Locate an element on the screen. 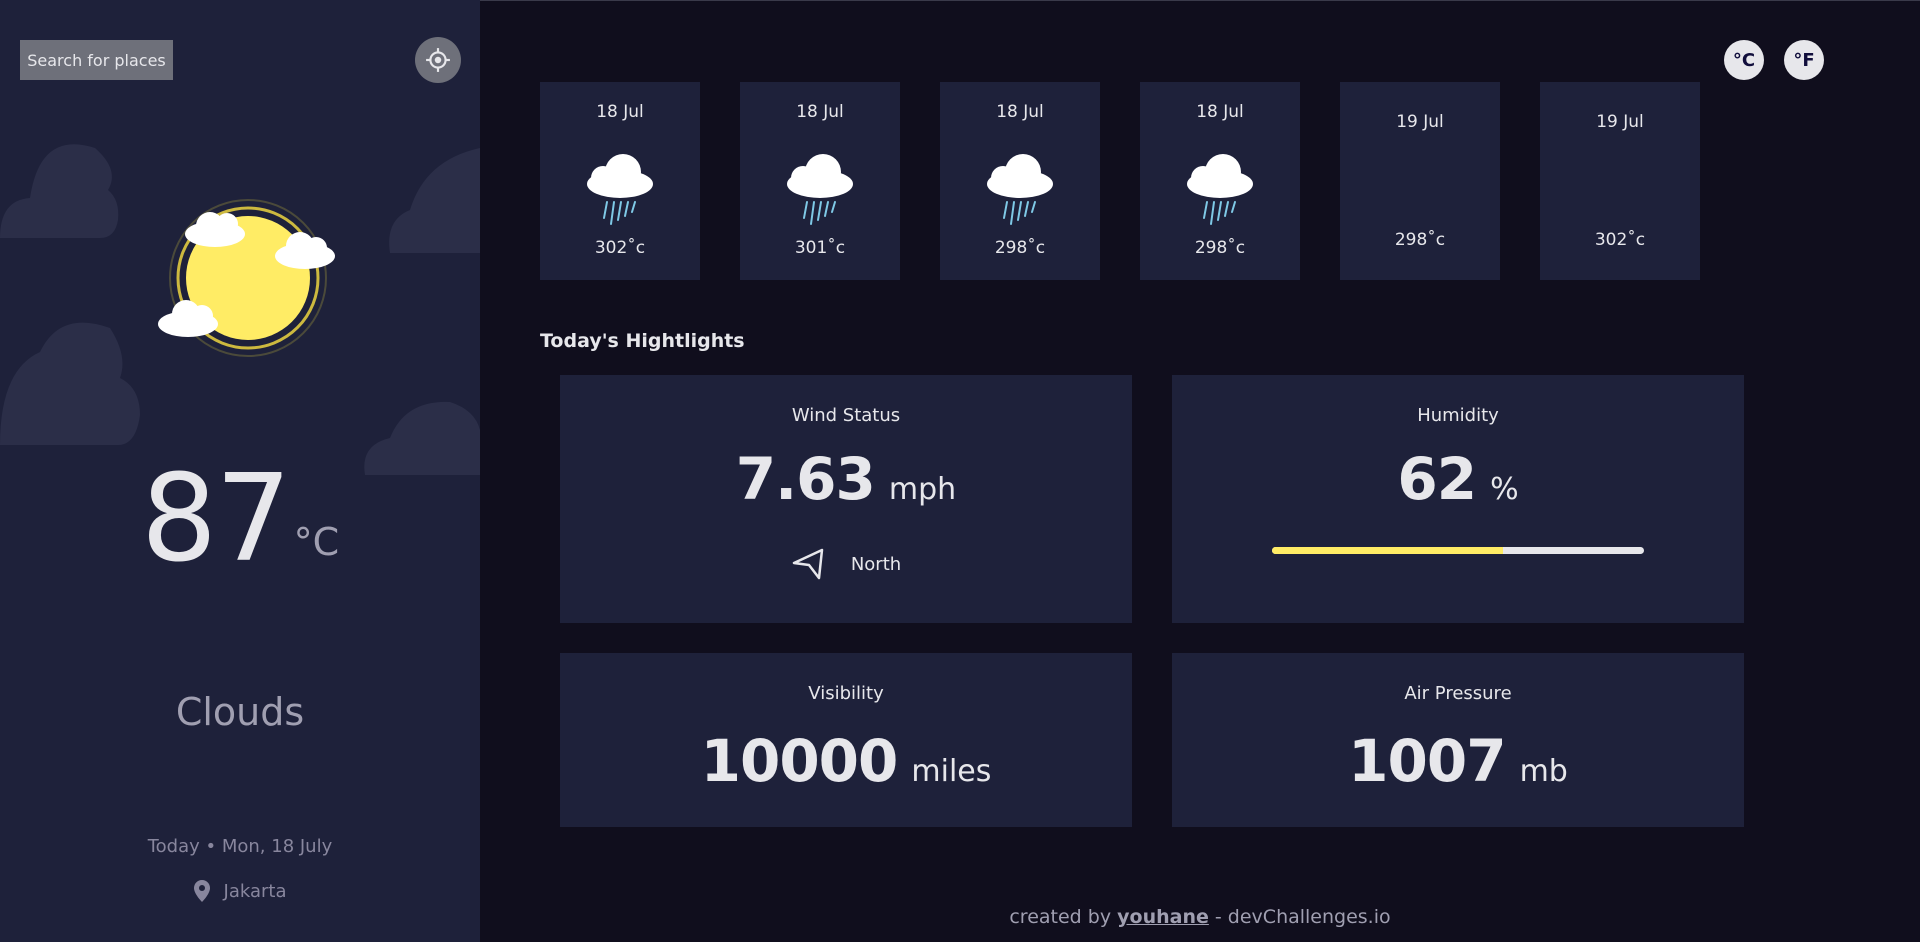  sun-with-clouds-icon is located at coordinates (246, 278).